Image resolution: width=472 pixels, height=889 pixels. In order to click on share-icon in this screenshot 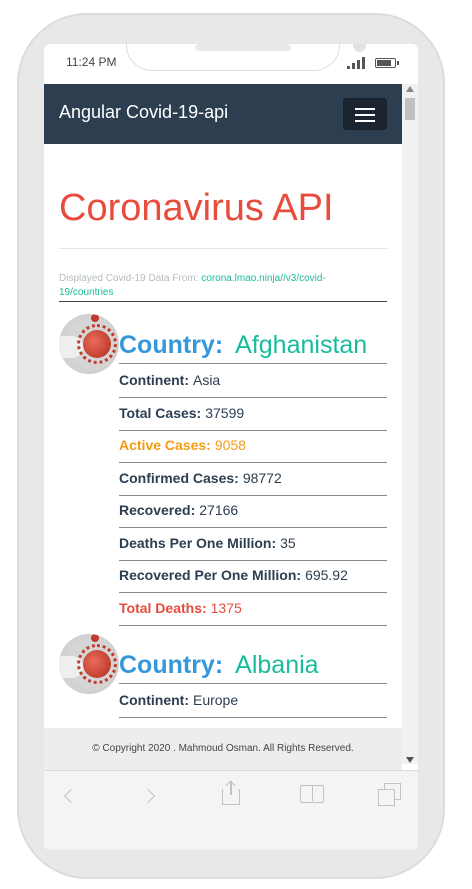, I will do `click(231, 792)`.